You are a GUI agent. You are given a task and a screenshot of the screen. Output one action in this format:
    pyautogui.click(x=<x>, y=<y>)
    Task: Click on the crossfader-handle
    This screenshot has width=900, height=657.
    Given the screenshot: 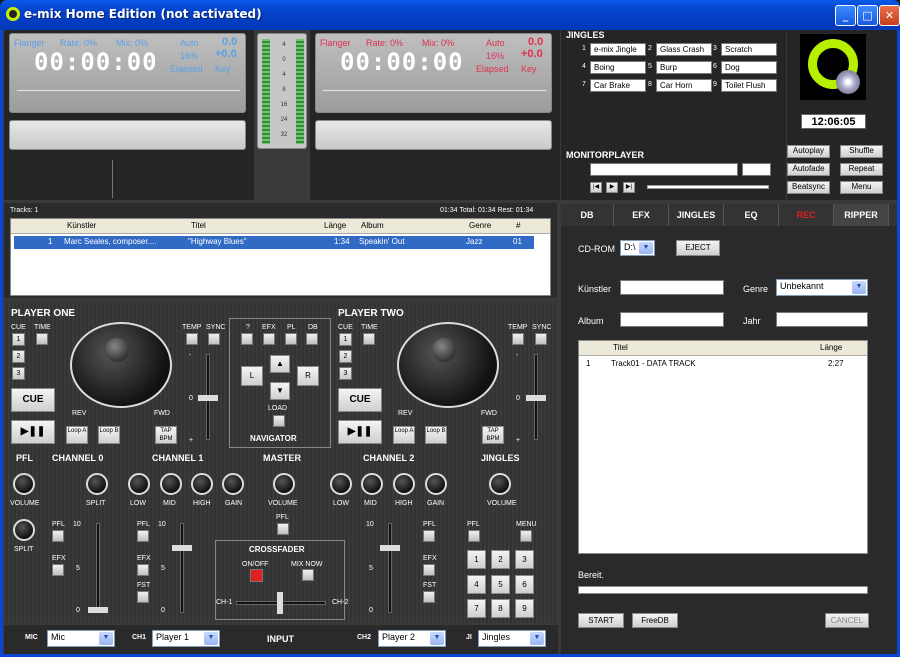 What is the action you would take?
    pyautogui.click(x=280, y=603)
    